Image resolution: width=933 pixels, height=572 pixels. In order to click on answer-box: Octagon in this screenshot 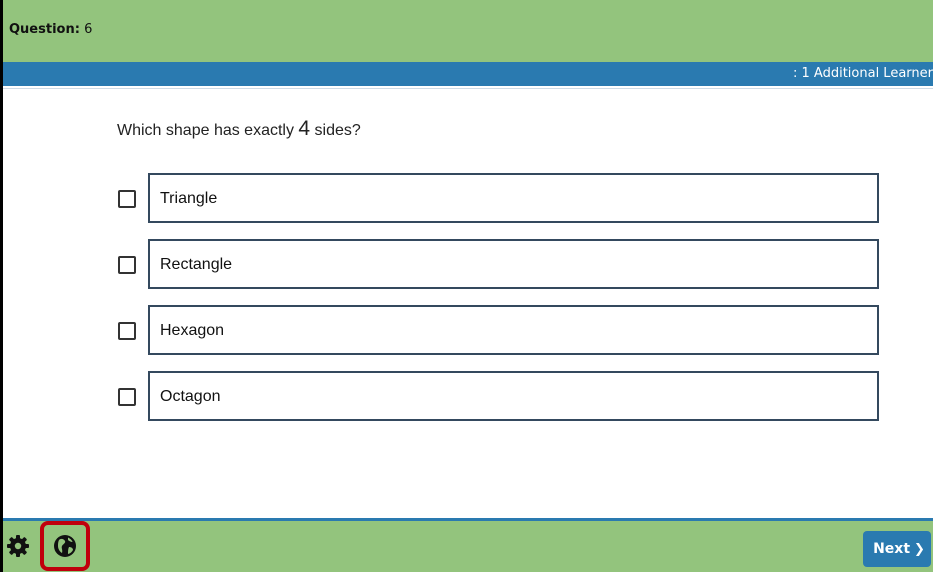, I will do `click(513, 396)`.